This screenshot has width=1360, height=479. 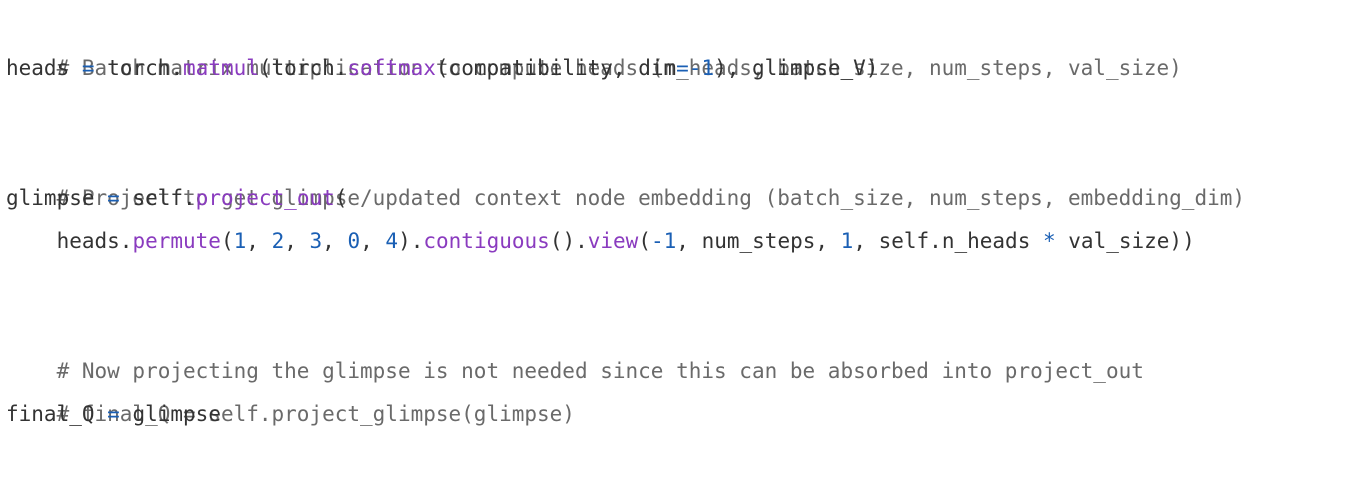 What do you see at coordinates (657, 240) in the screenshot?
I see `operator: -` at bounding box center [657, 240].